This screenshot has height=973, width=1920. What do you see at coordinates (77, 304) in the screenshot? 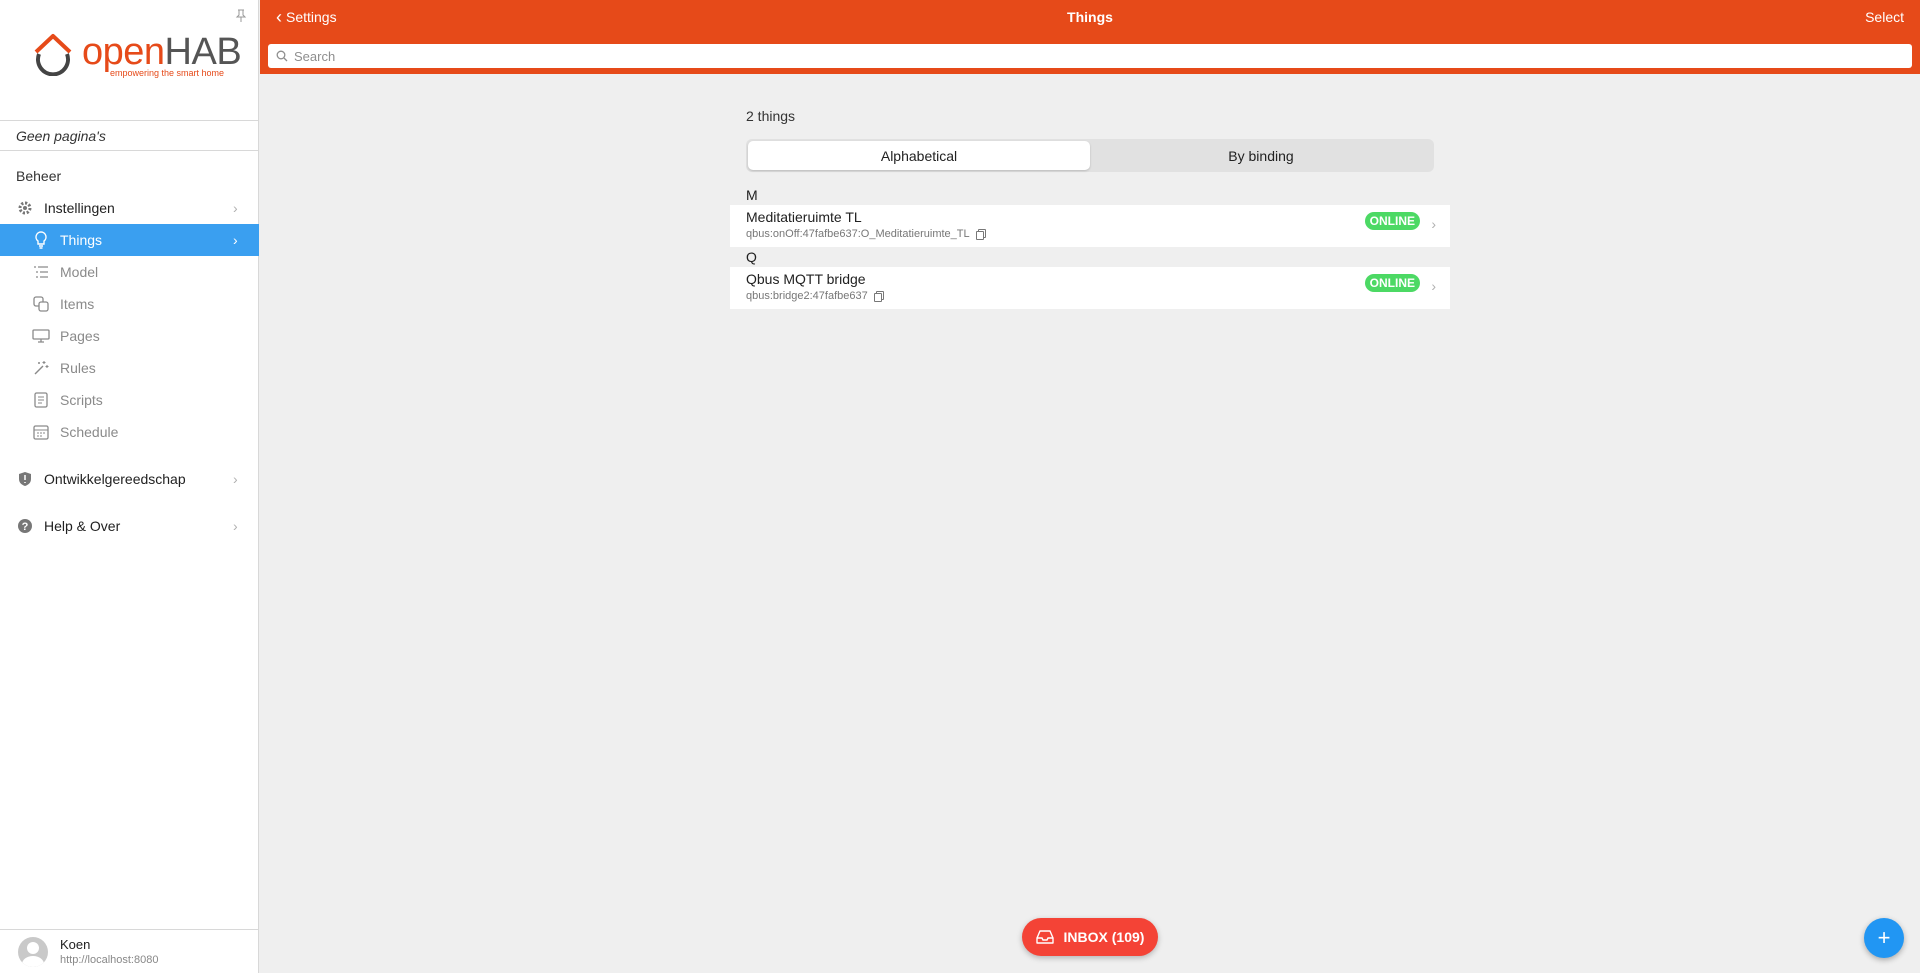
I see `sidebar-item-label: Items` at bounding box center [77, 304].